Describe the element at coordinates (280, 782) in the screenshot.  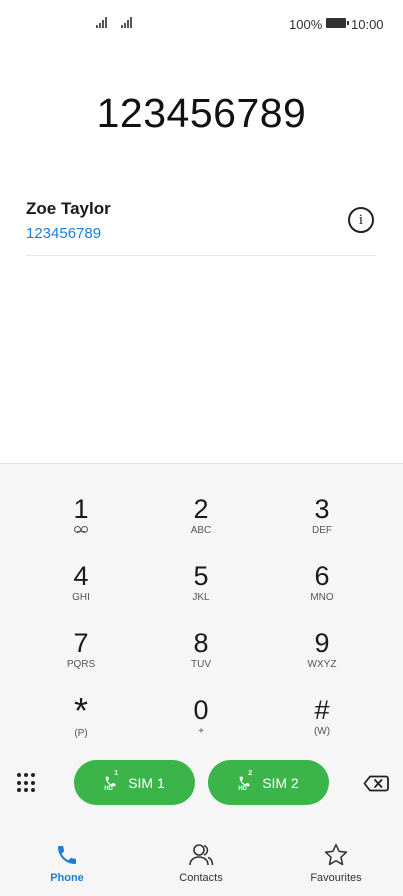
I see `sim2-label: SIM 2` at that location.